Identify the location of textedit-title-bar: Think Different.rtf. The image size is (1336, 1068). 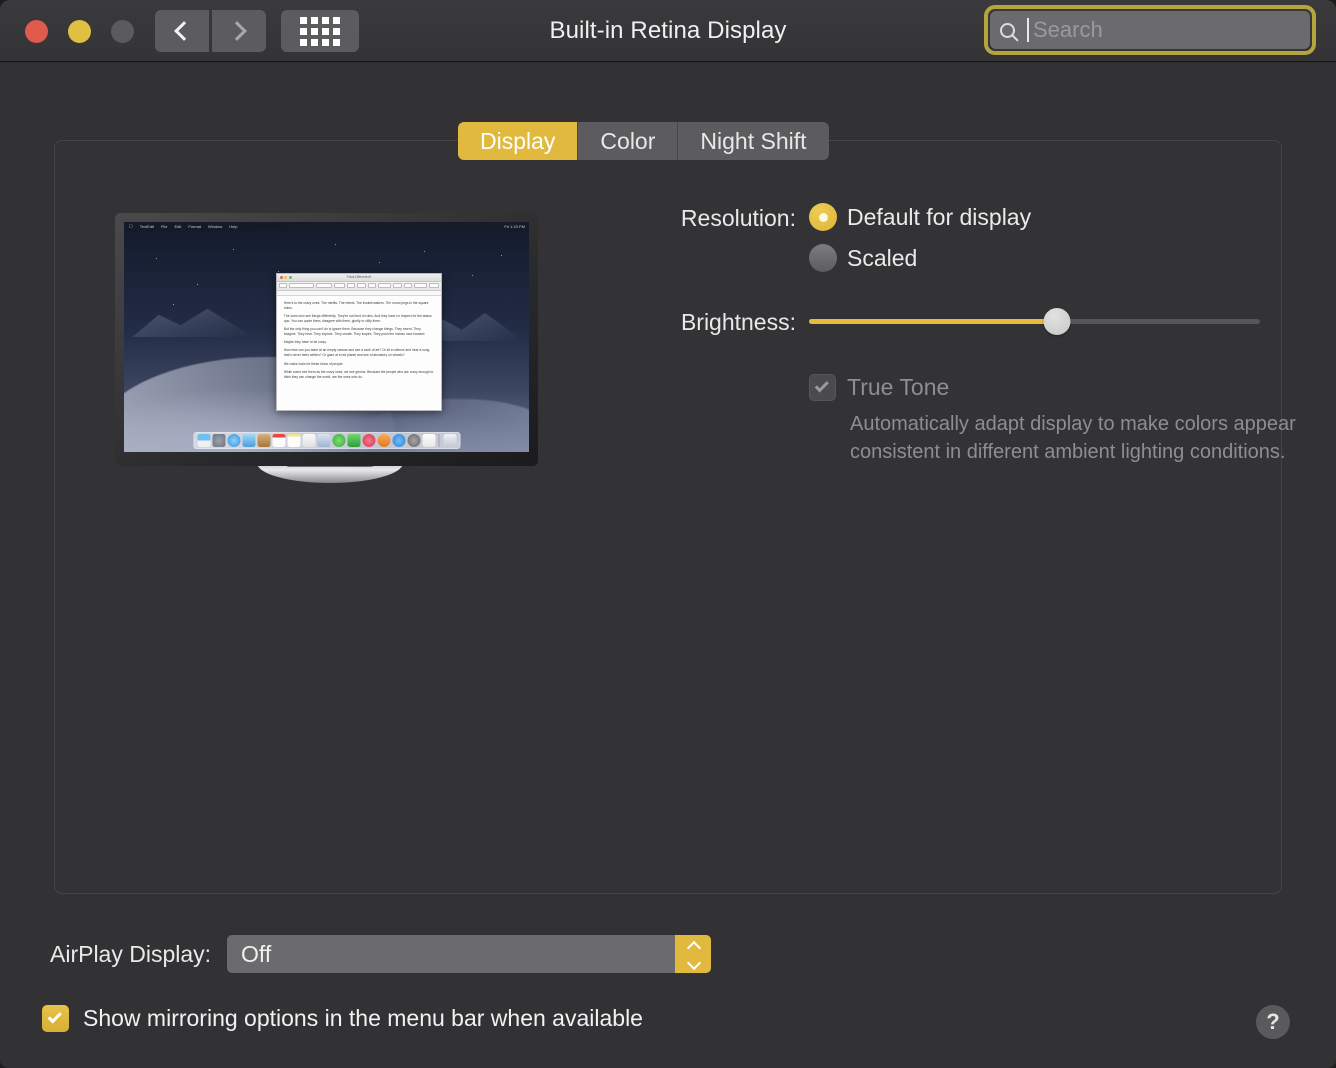
(358, 277).